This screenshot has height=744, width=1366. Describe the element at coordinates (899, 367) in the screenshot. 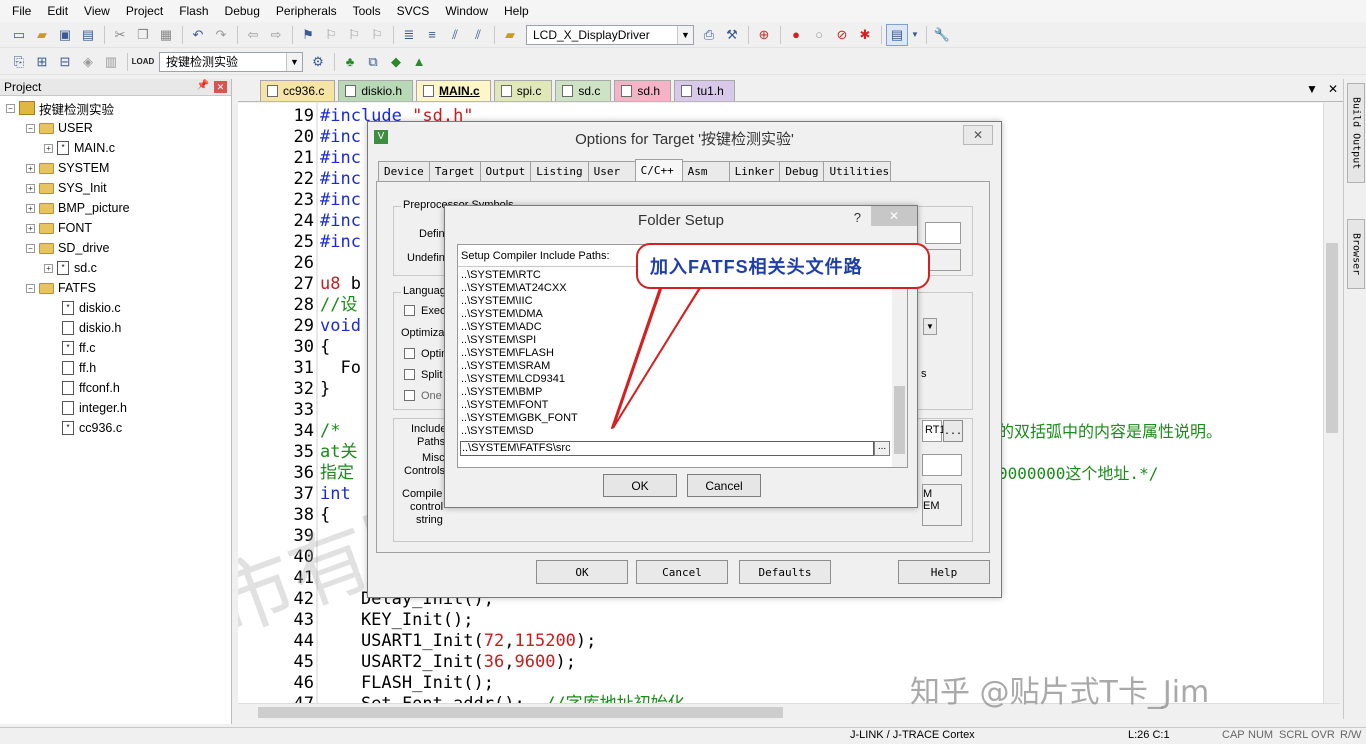

I see `paths-list-scrollbar: ▼` at that location.